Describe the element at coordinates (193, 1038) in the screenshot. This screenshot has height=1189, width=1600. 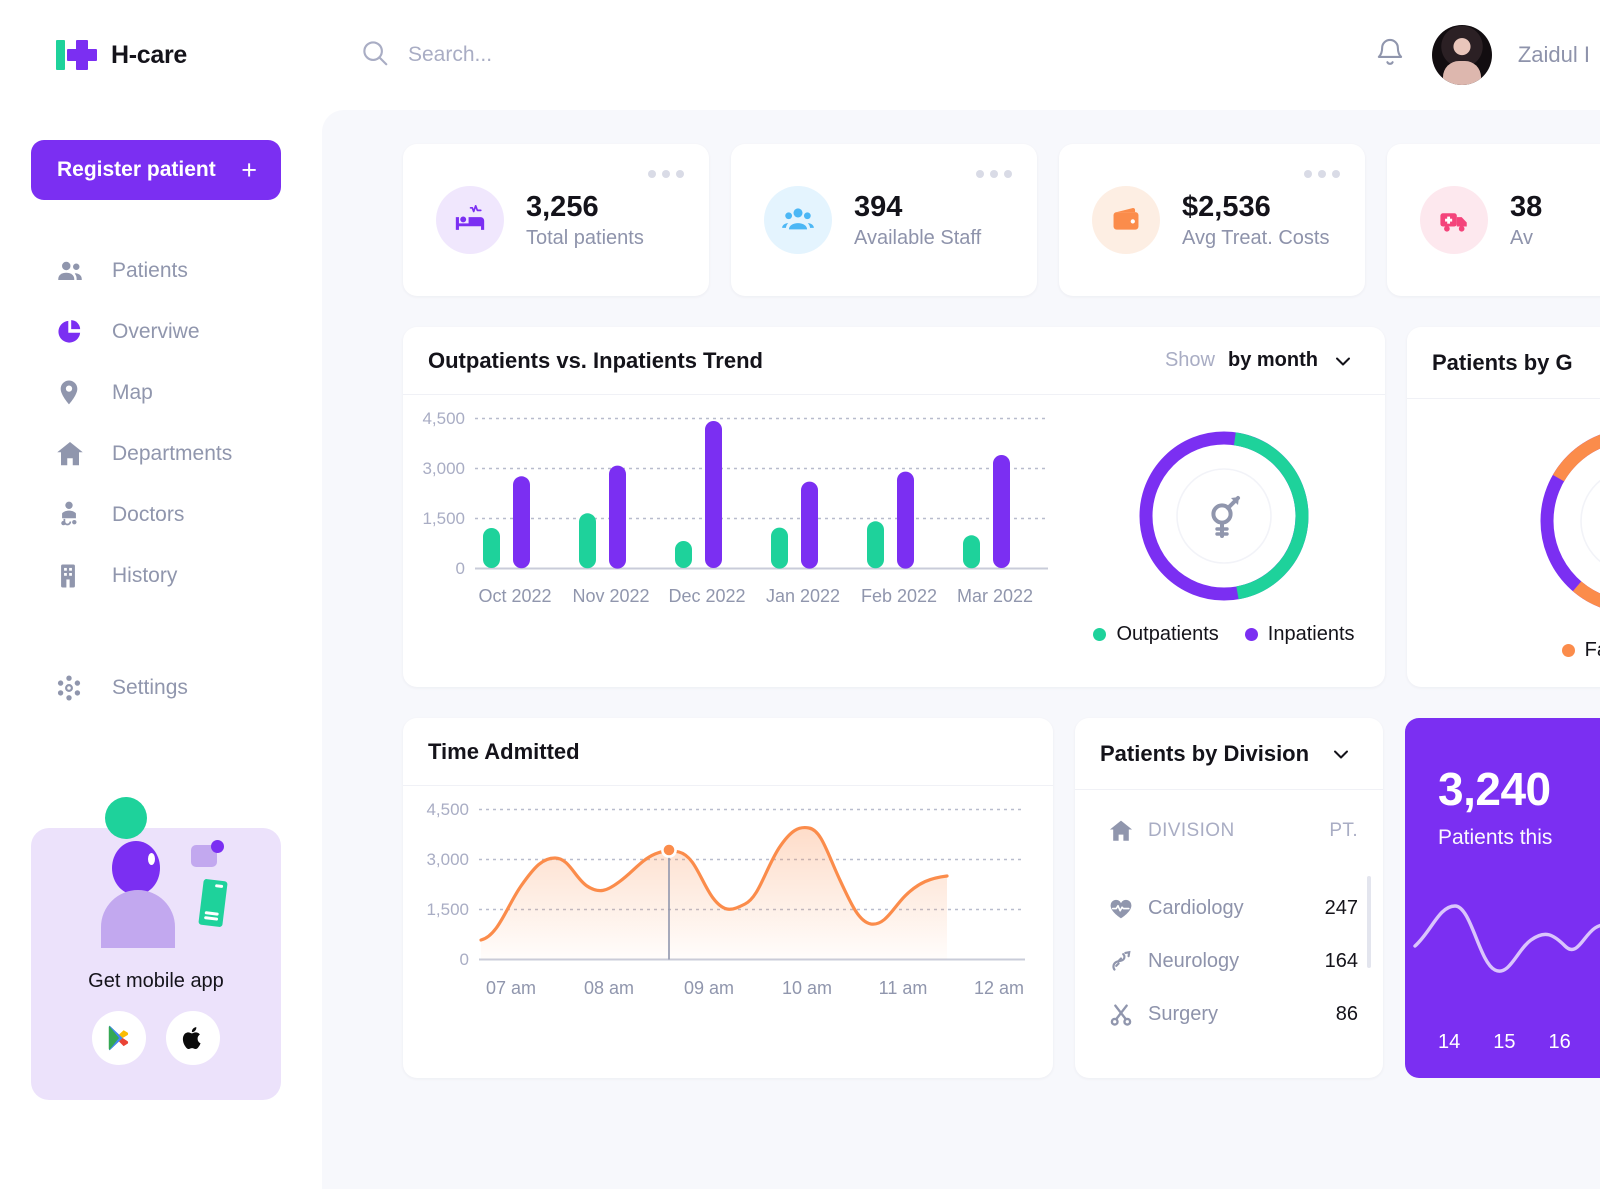
I see `apple-icon` at that location.